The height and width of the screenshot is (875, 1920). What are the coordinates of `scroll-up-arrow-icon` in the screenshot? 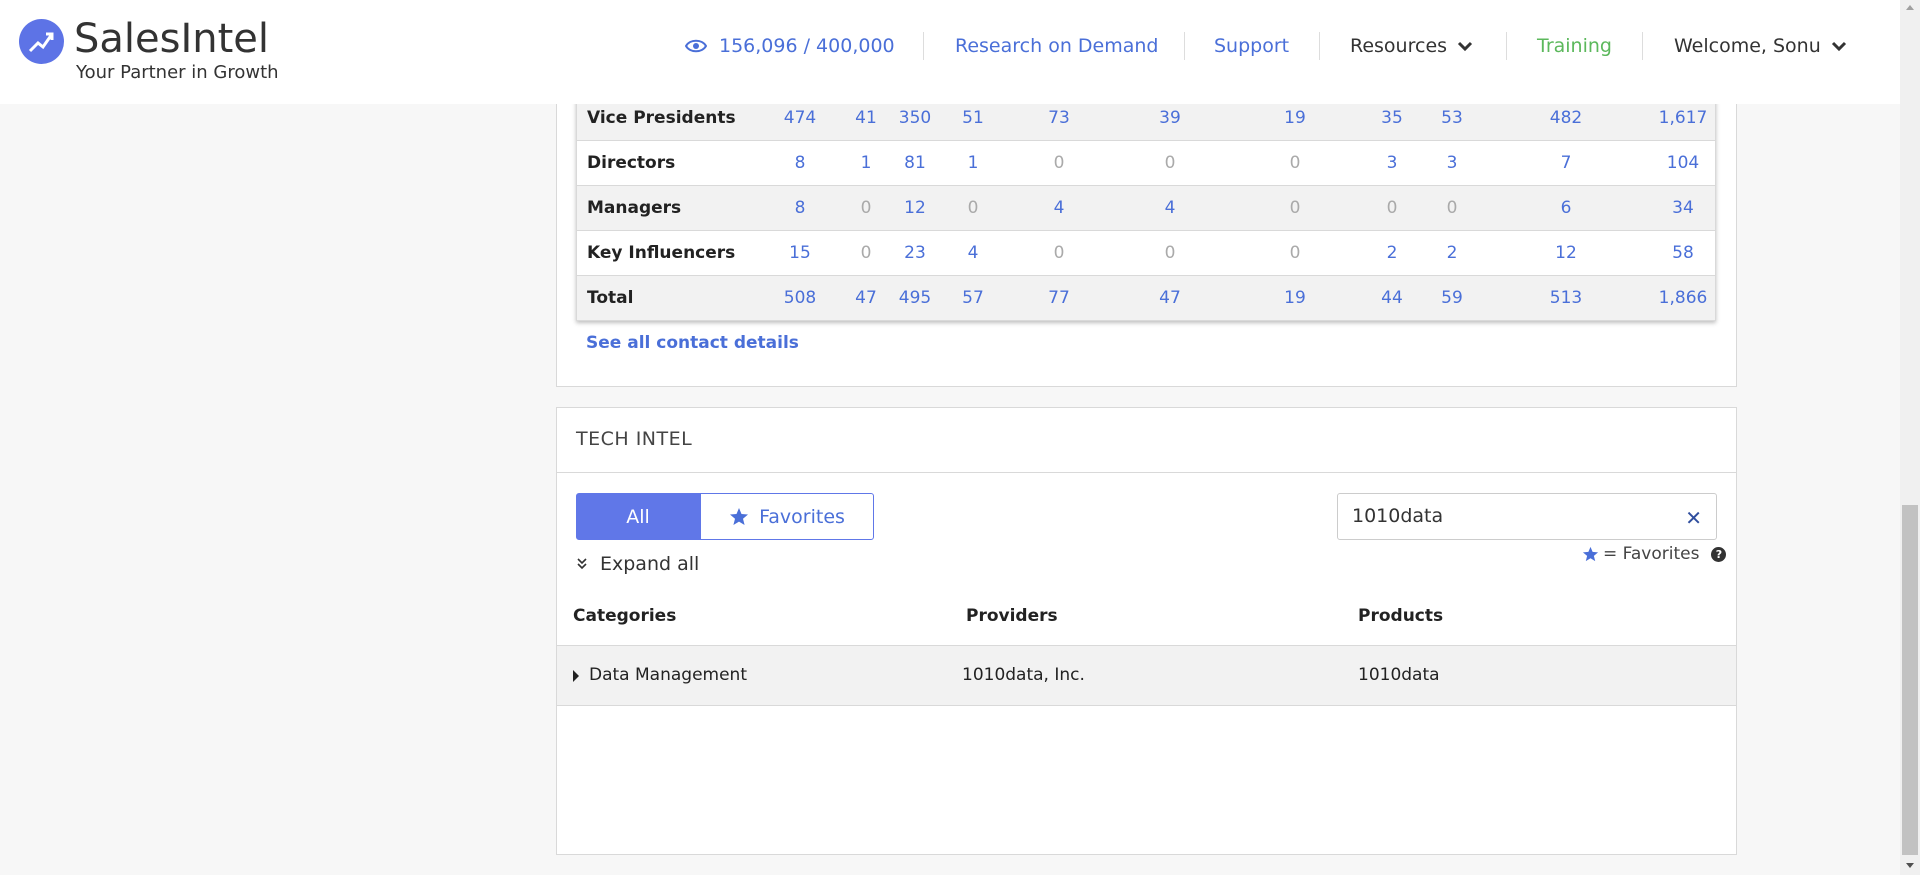 It's located at (1910, 8).